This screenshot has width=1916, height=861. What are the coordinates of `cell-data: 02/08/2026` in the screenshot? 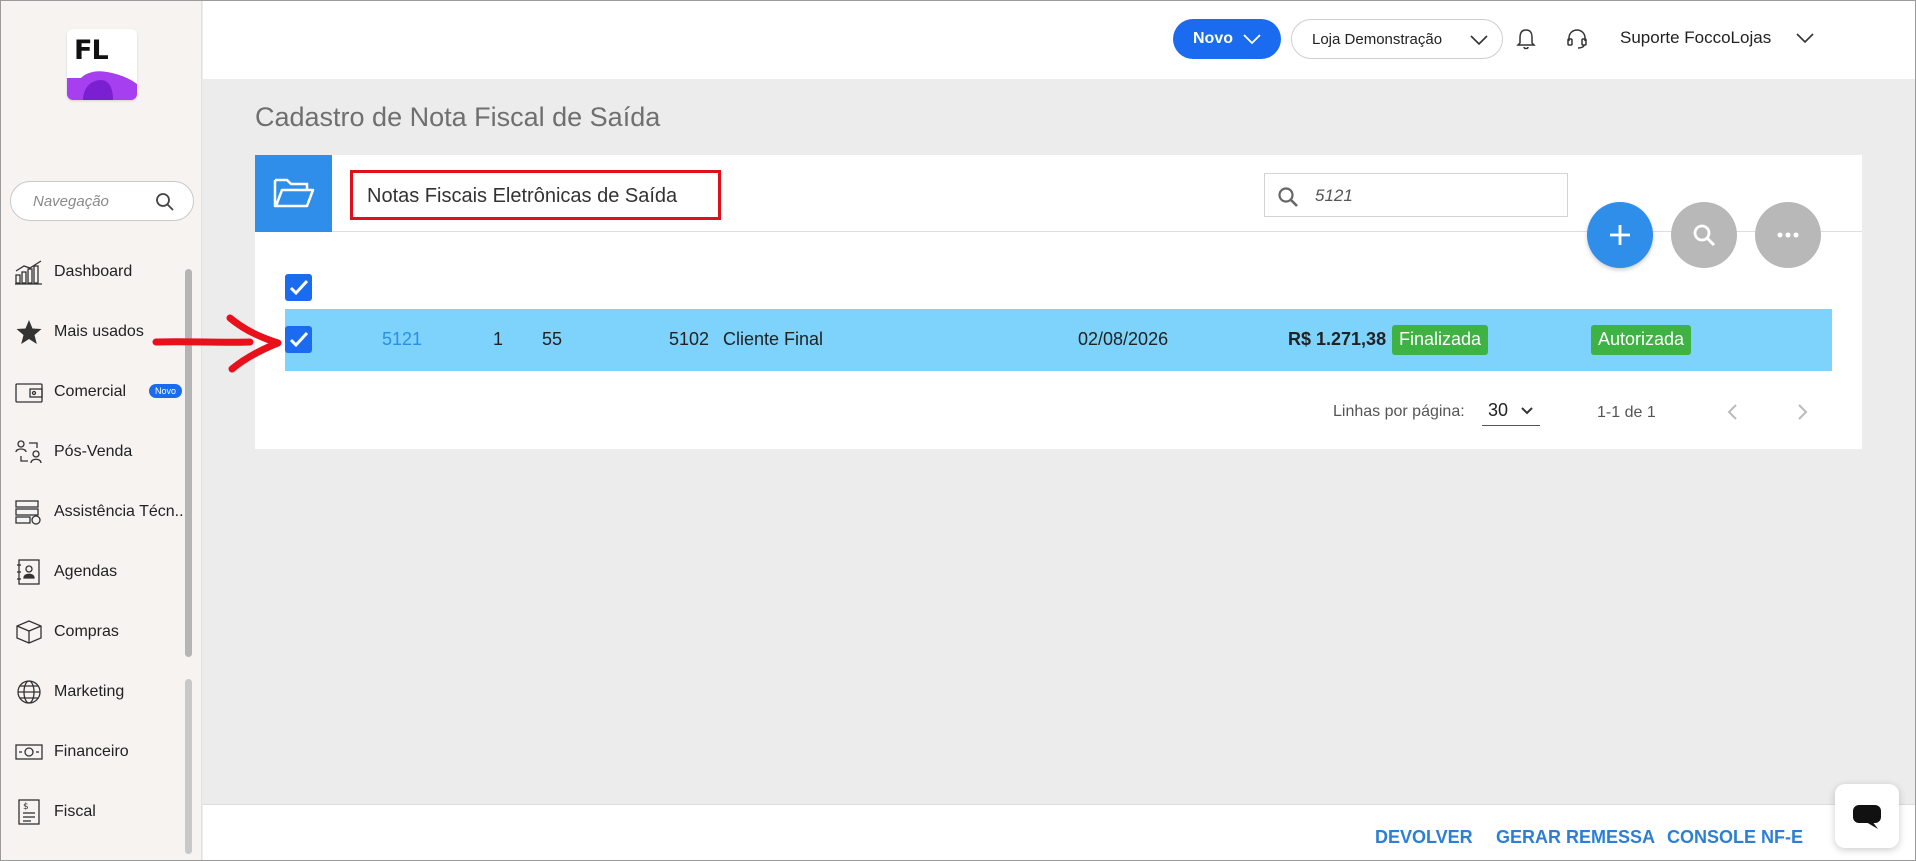 It's located at (1123, 339).